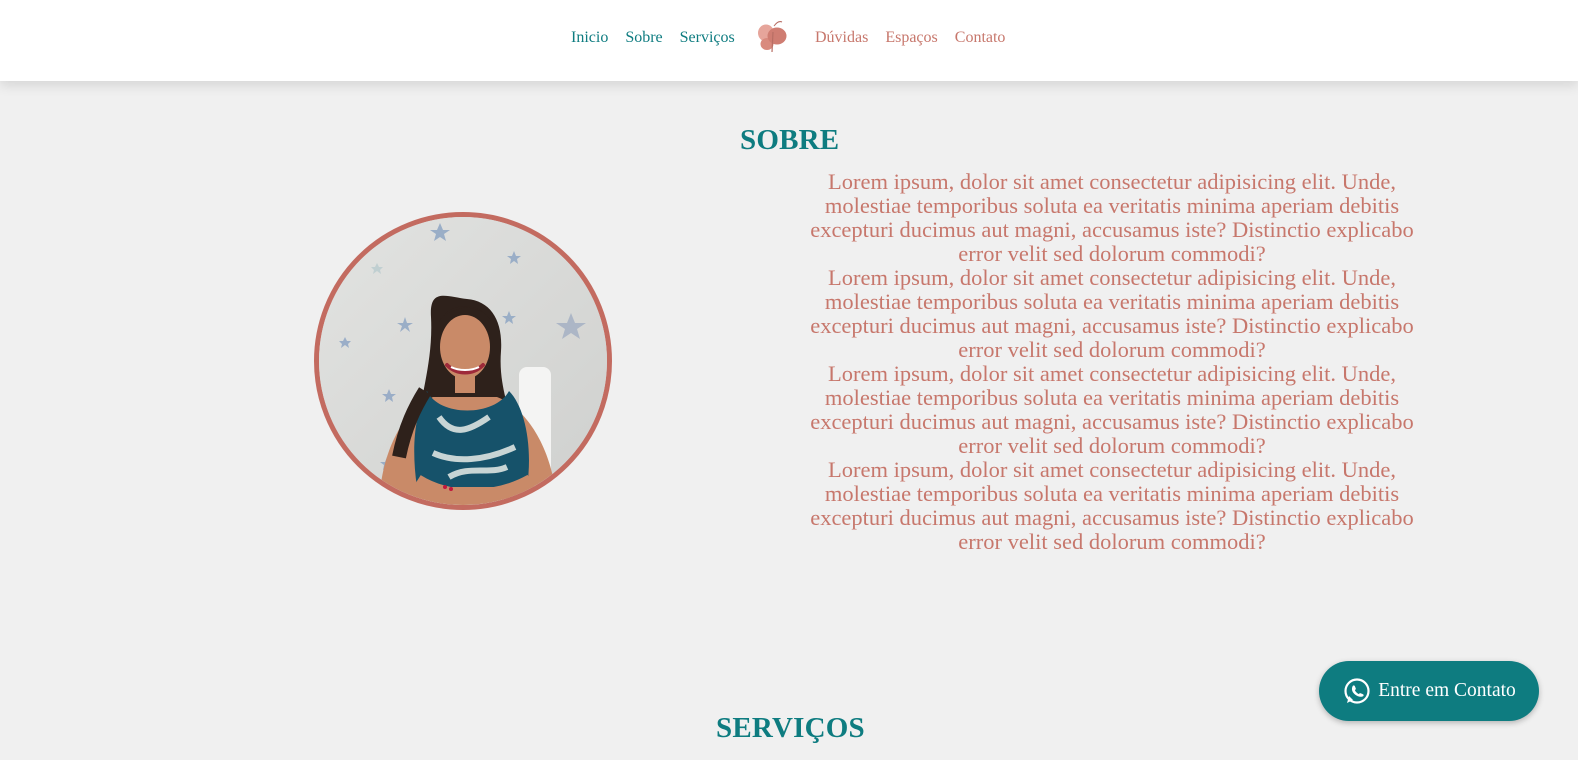 This screenshot has width=1578, height=760. What do you see at coordinates (790, 728) in the screenshot?
I see `servicos-title: SERVIÇOS` at bounding box center [790, 728].